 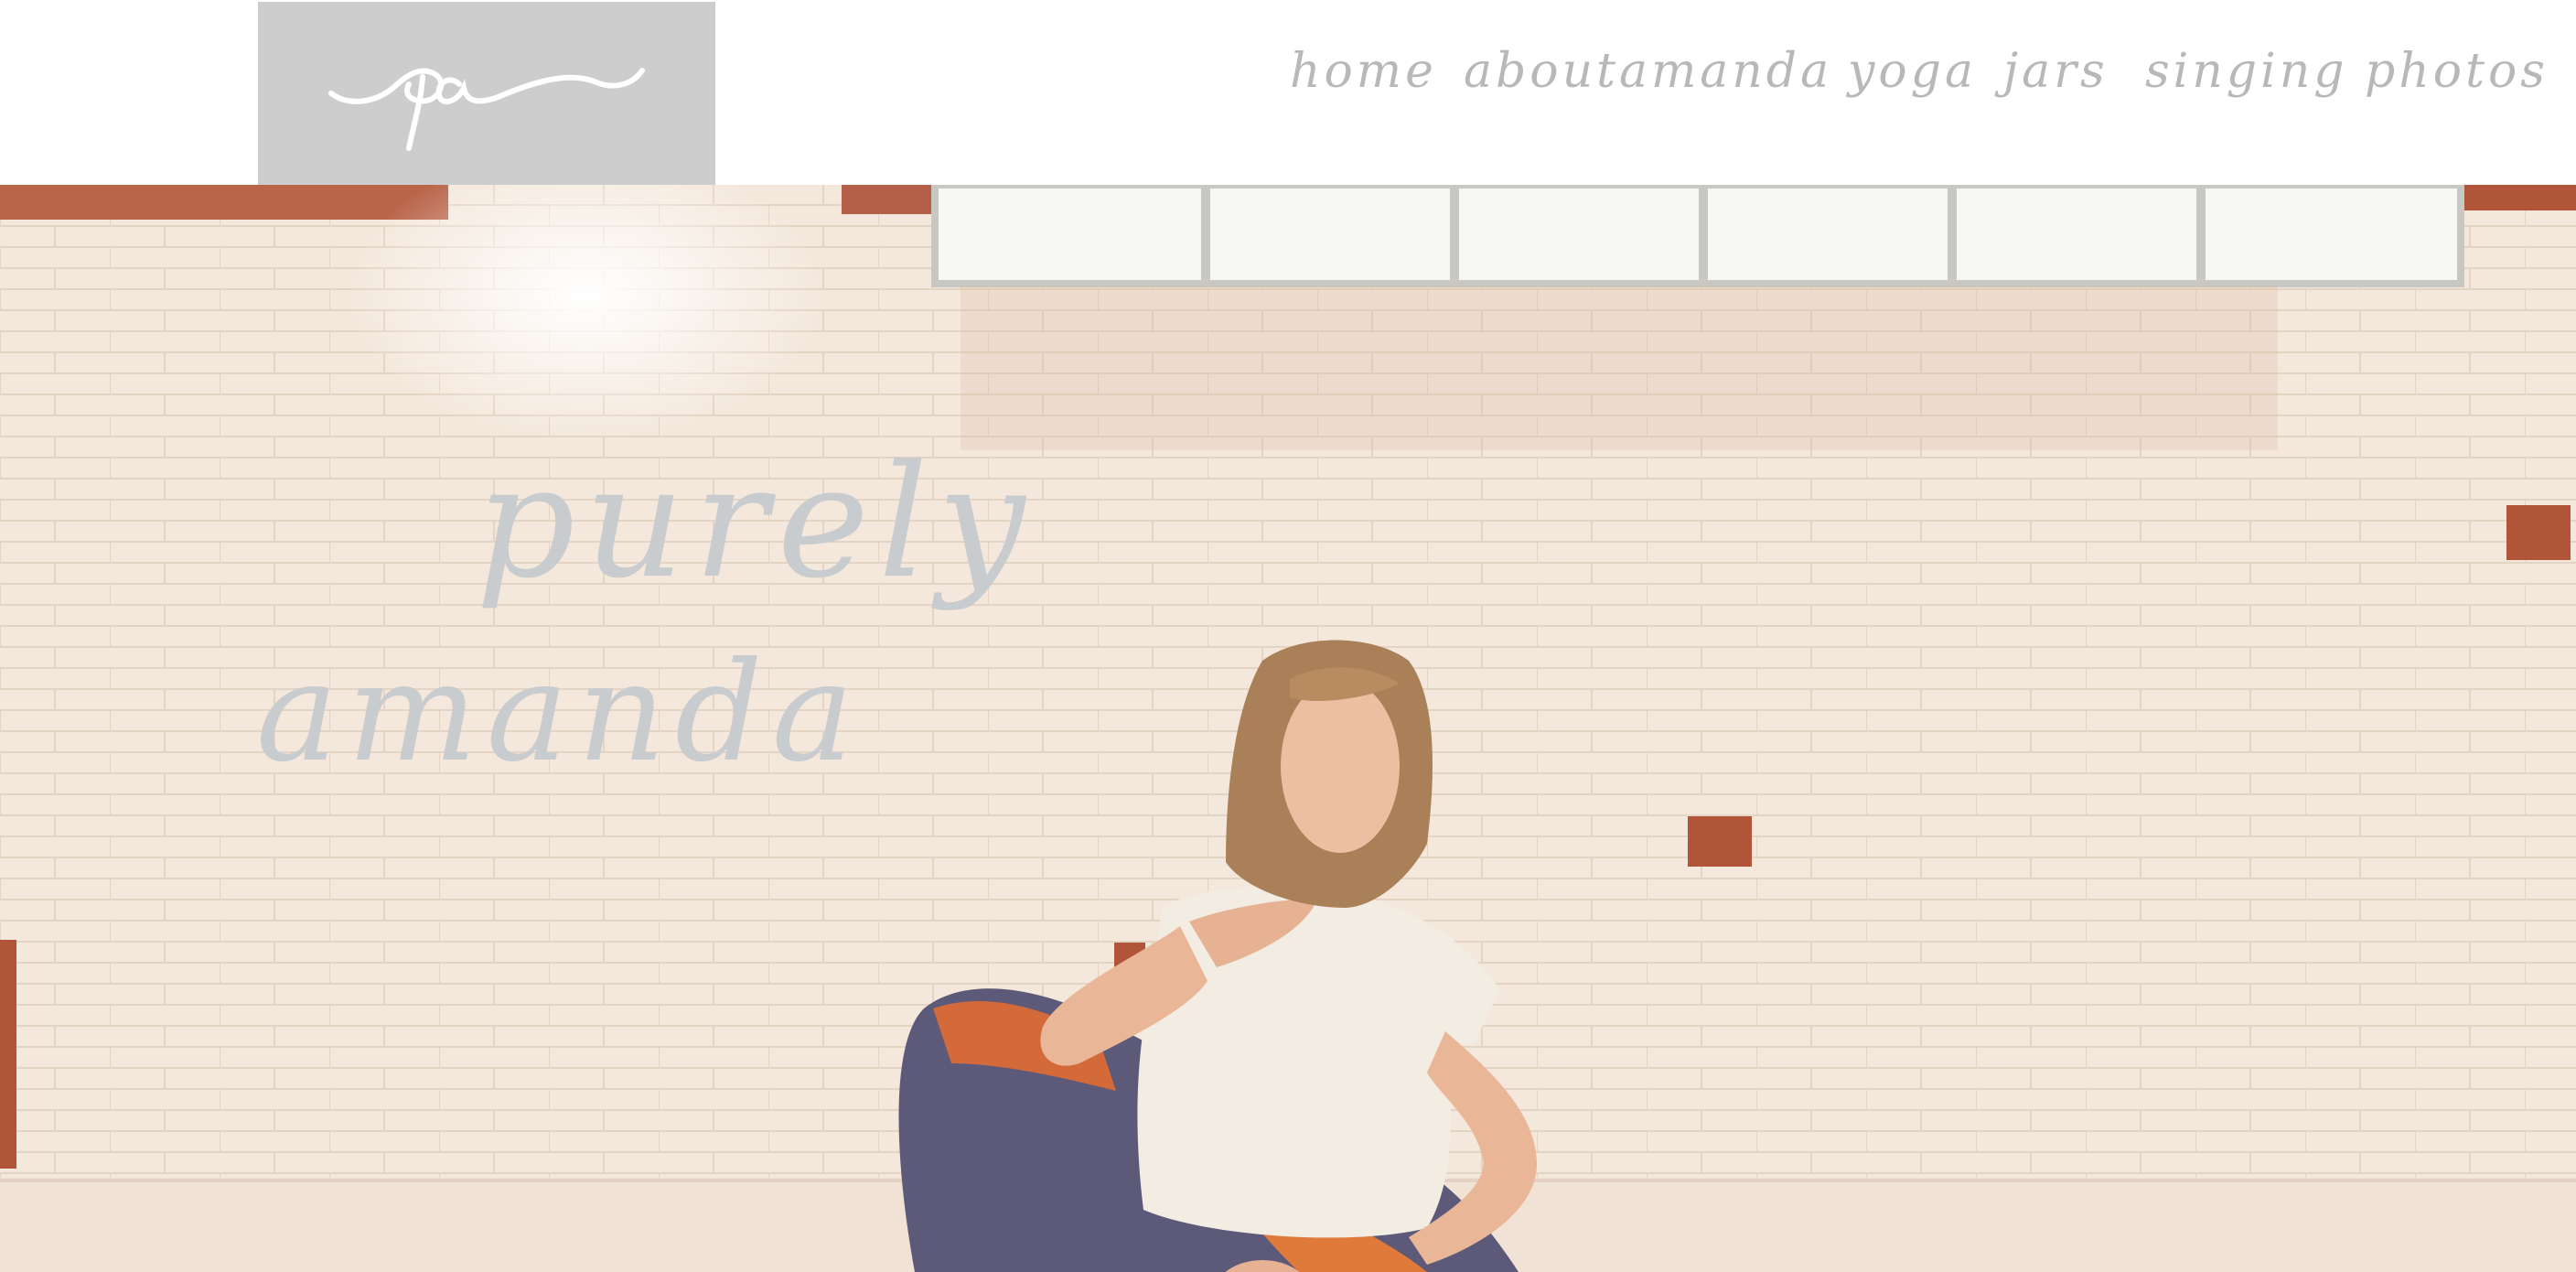 What do you see at coordinates (2457, 71) in the screenshot?
I see `nav-photos: photos` at bounding box center [2457, 71].